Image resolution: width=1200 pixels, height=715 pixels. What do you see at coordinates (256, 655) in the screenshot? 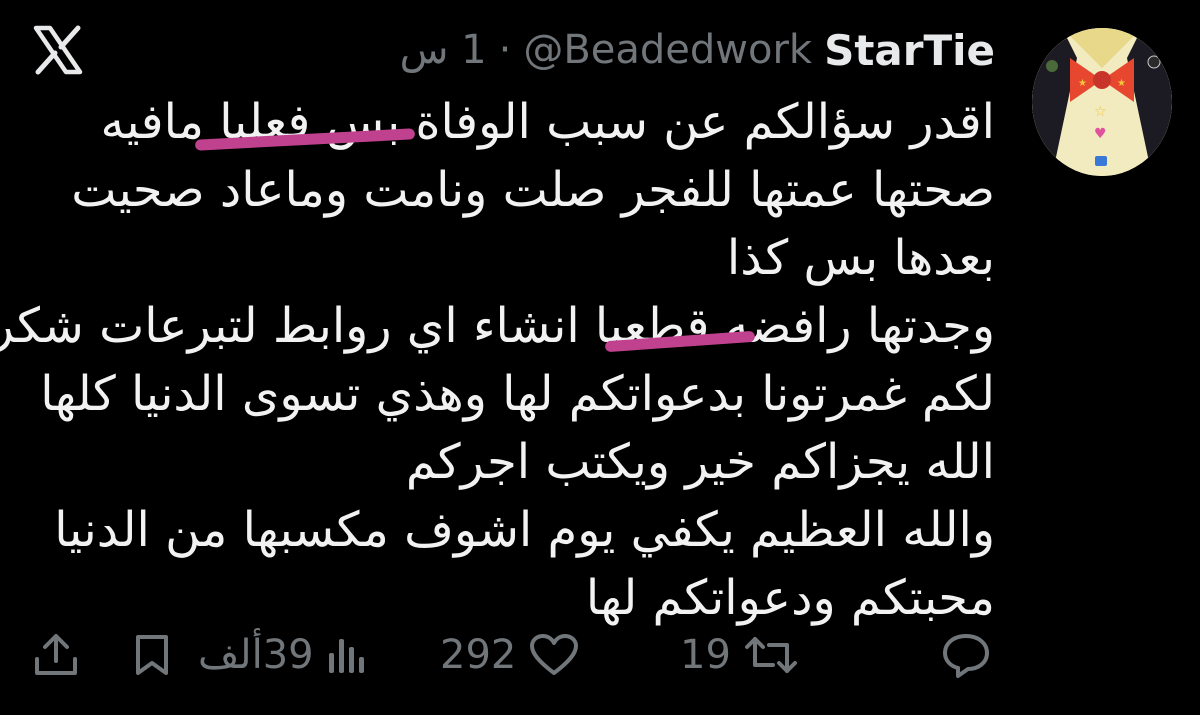
I see `views-count: 39ألف` at bounding box center [256, 655].